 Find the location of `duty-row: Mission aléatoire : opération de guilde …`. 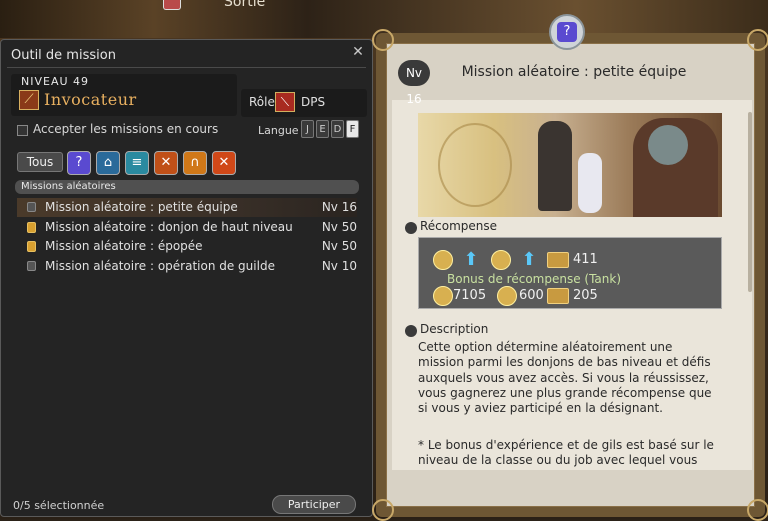

duty-row: Mission aléatoire : opération de guilde … is located at coordinates (187, 266).